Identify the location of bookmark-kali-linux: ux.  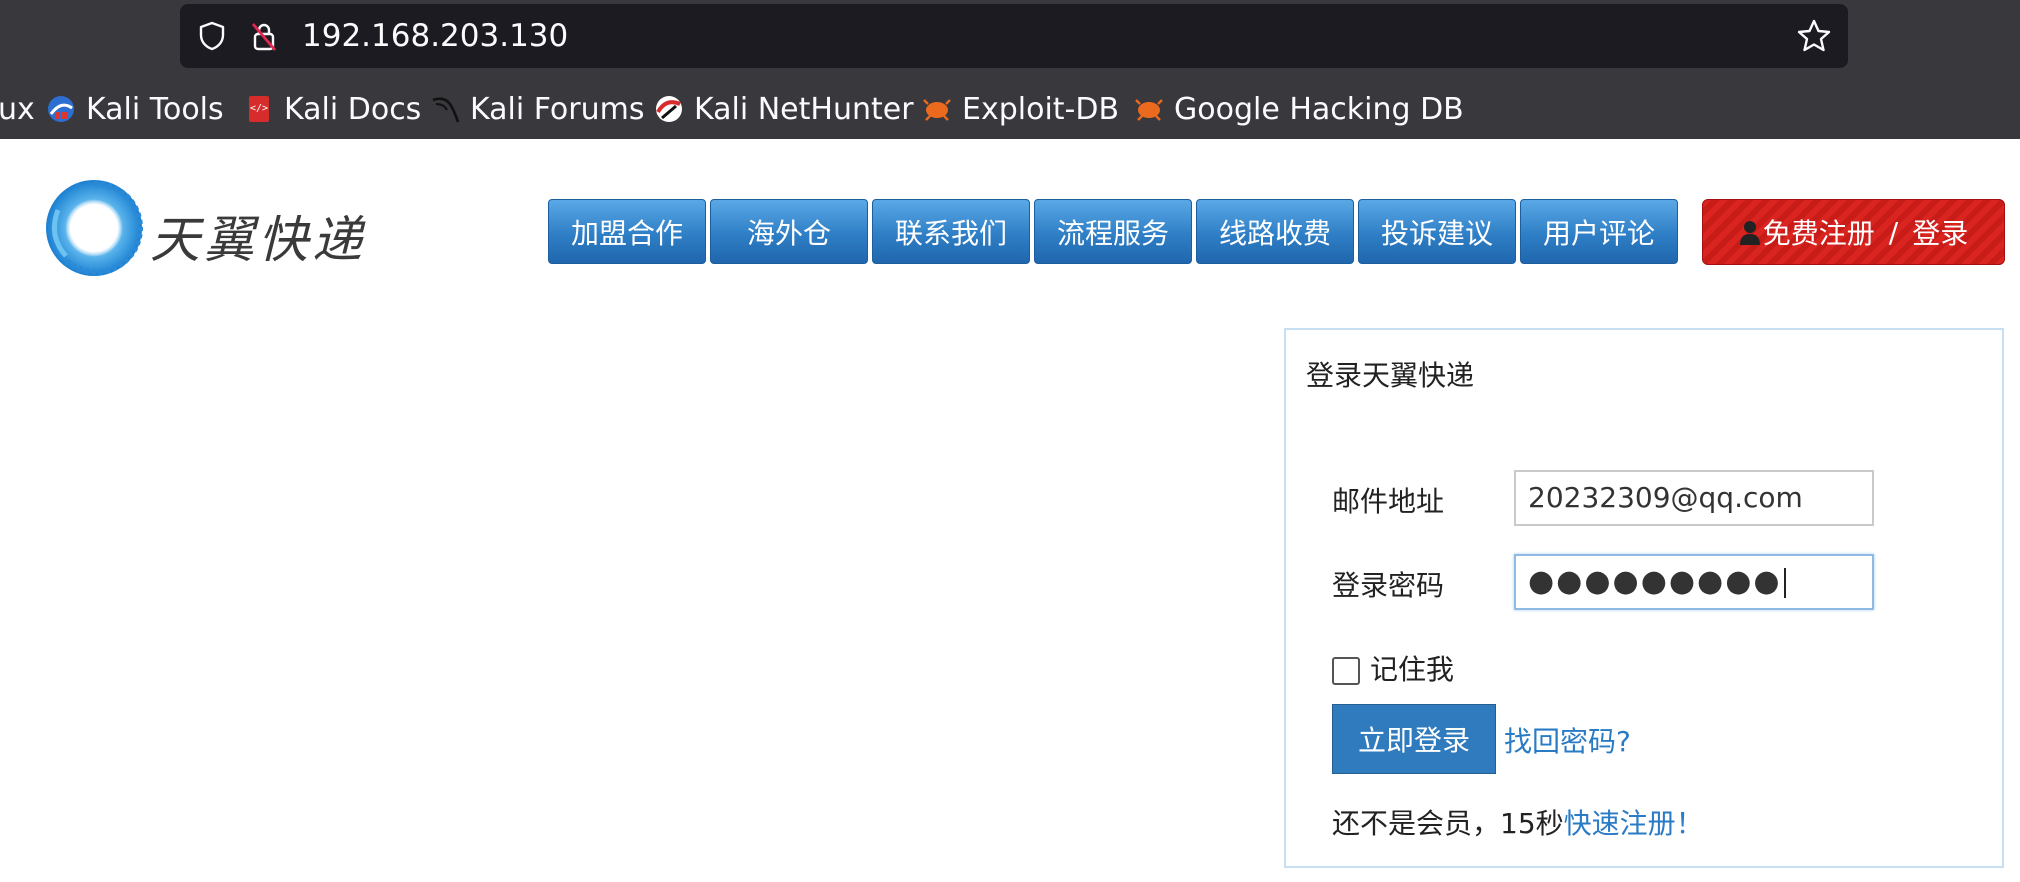
(17, 109).